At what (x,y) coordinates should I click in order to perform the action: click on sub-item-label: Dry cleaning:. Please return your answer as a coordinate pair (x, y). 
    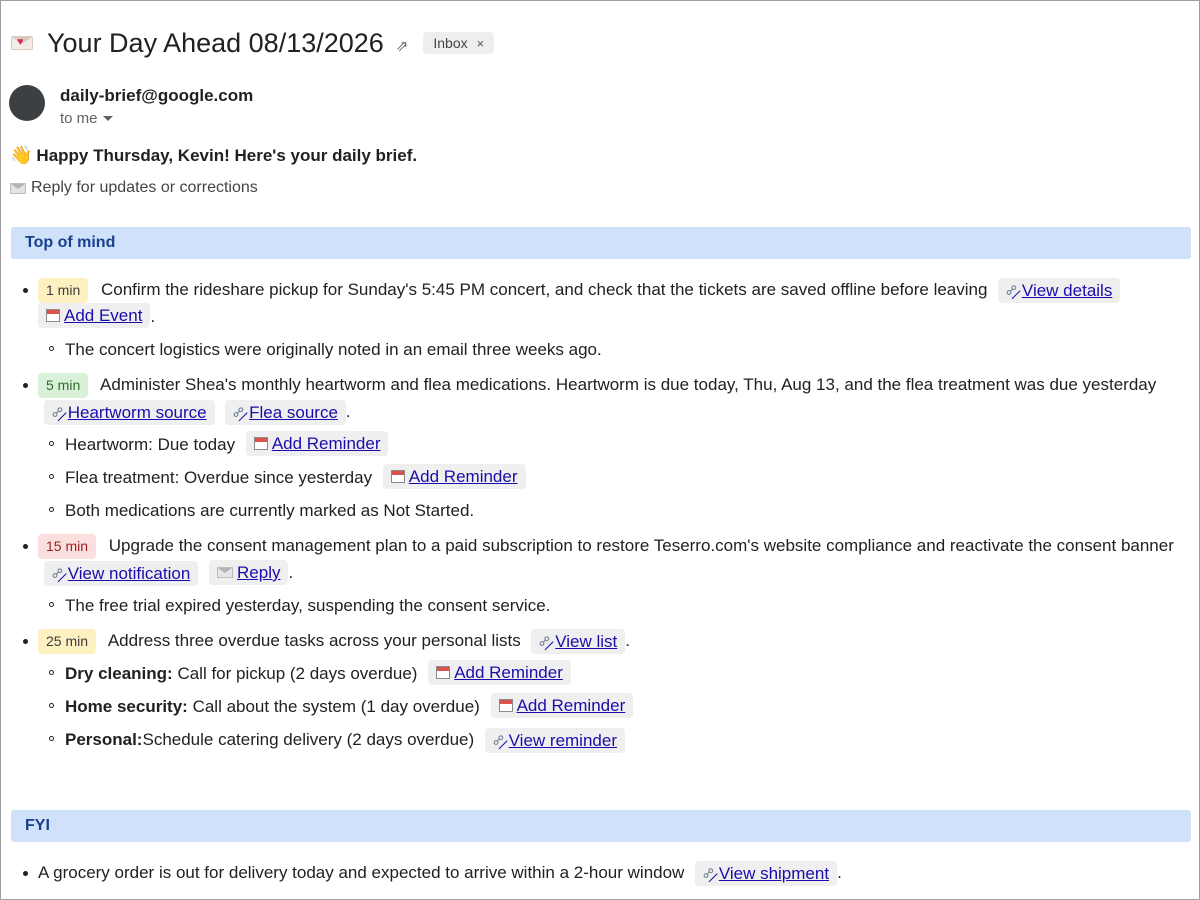
    Looking at the image, I should click on (119, 673).